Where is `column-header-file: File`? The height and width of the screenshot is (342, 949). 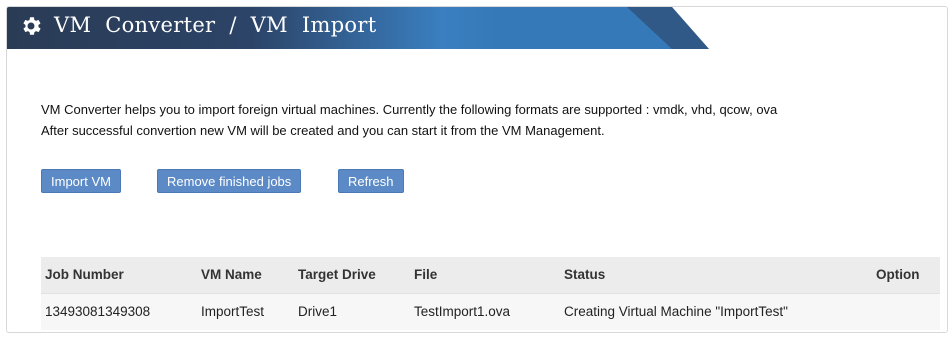 column-header-file: File is located at coordinates (425, 275).